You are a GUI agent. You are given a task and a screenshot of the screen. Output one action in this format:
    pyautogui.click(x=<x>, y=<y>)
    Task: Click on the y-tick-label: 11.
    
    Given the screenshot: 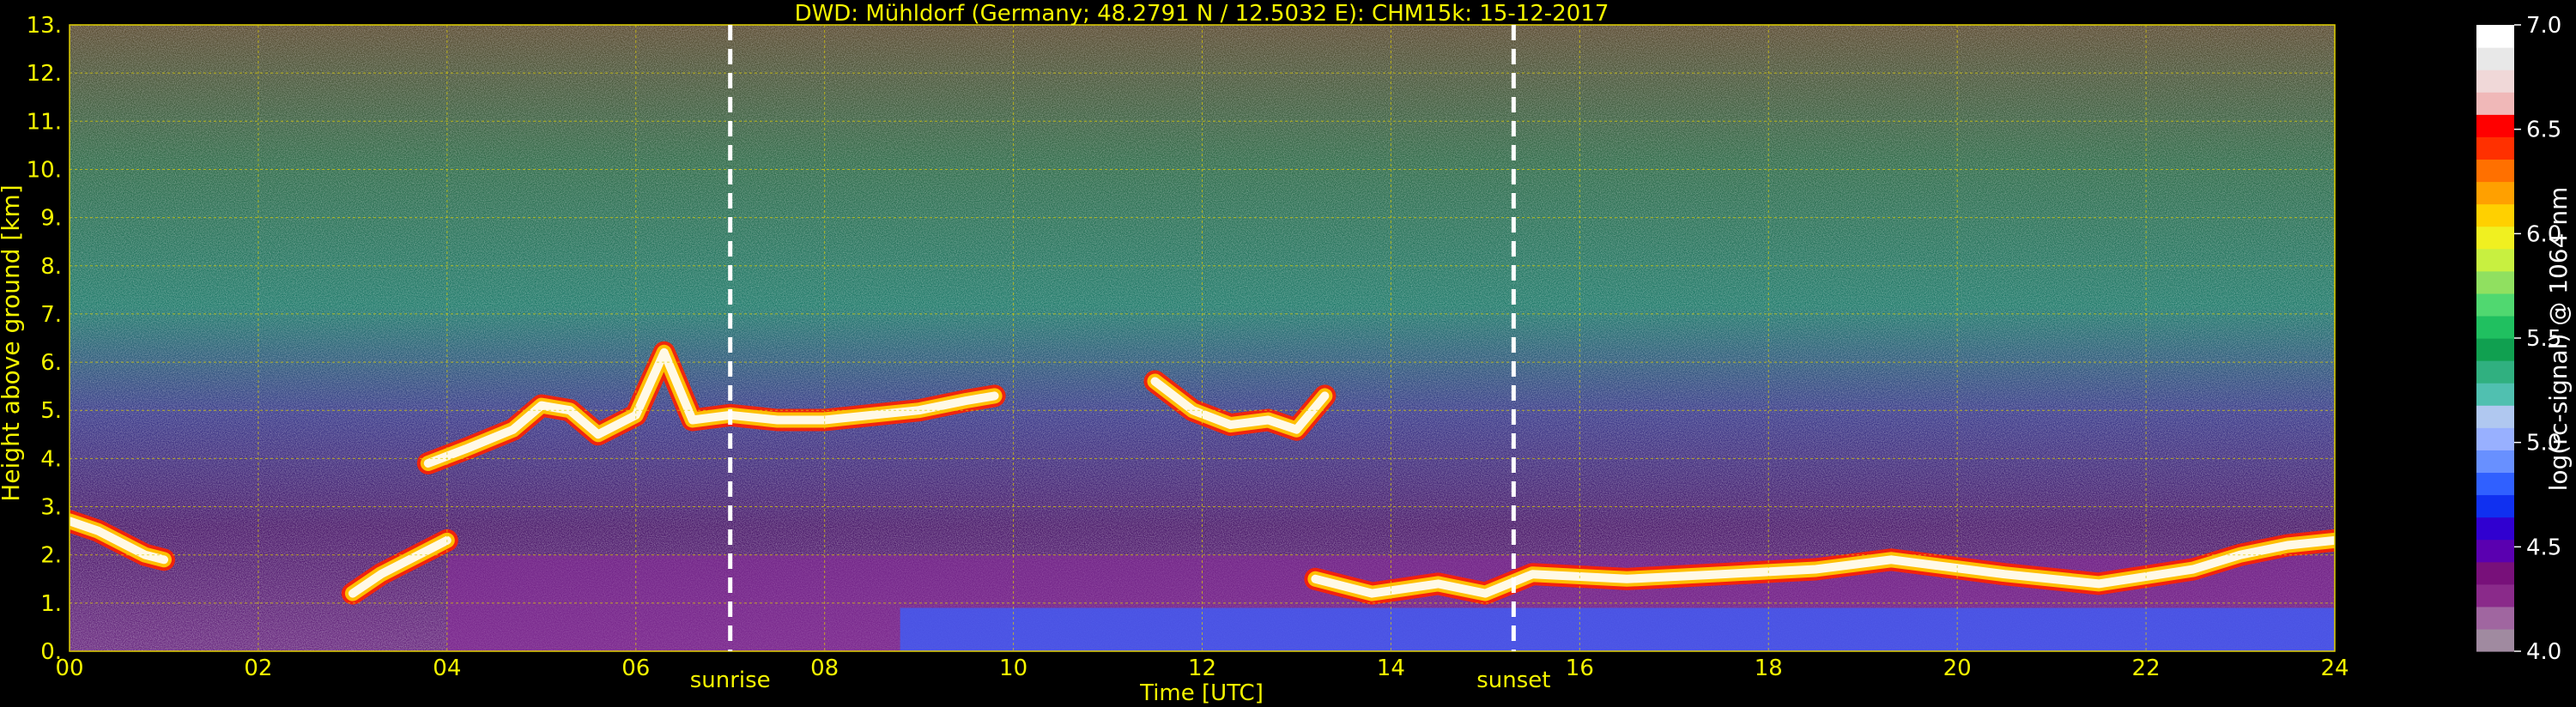 What is the action you would take?
    pyautogui.click(x=44, y=122)
    